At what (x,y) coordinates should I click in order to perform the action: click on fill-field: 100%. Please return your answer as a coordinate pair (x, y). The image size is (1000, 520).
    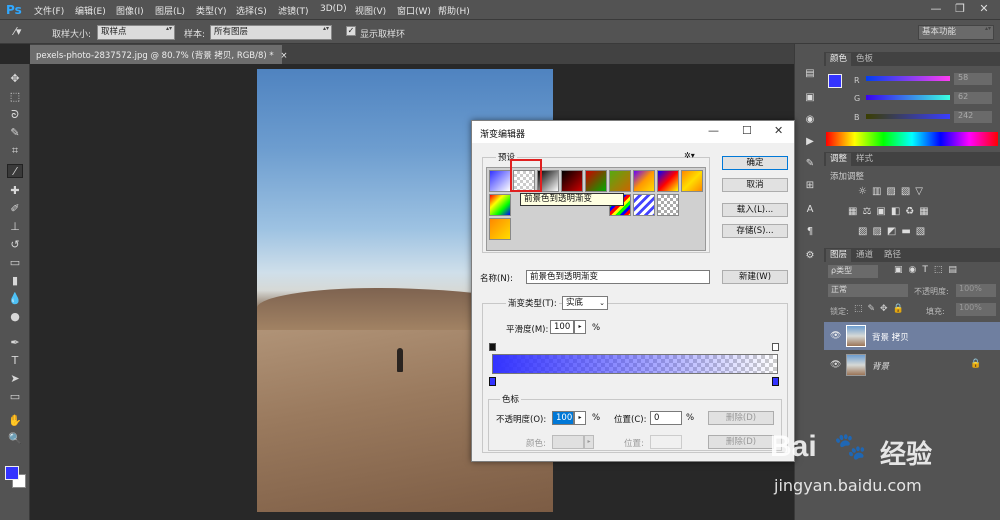
    Looking at the image, I should click on (976, 309).